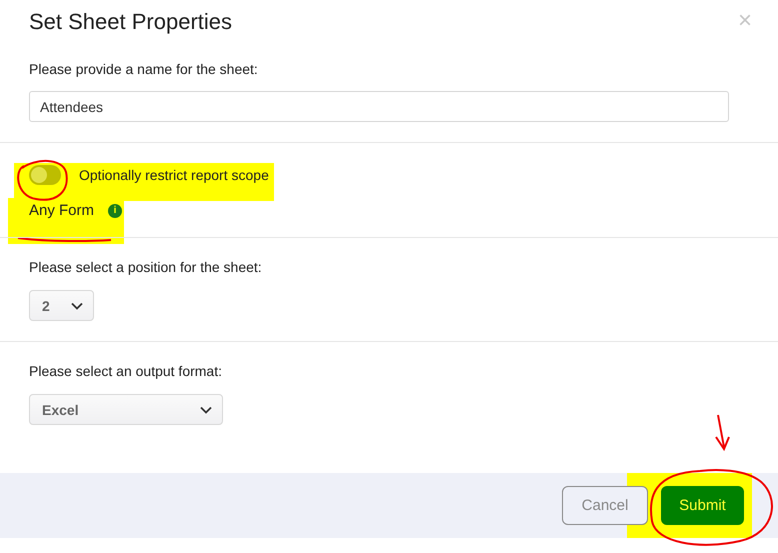 The height and width of the screenshot is (553, 778). Describe the element at coordinates (702, 505) in the screenshot. I see `submit-button: Submit` at that location.